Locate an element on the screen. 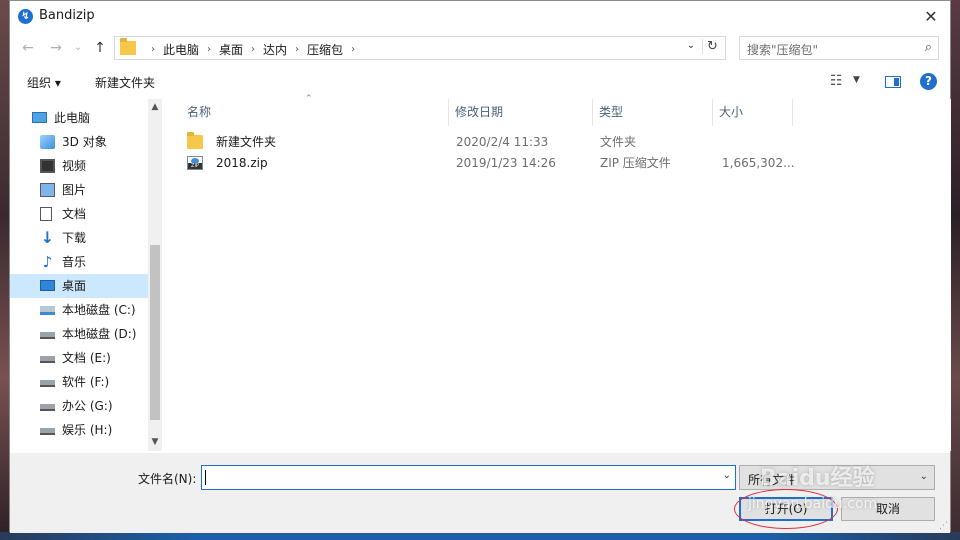  sidebar-item-desktop: 桌面 is located at coordinates (79, 286).